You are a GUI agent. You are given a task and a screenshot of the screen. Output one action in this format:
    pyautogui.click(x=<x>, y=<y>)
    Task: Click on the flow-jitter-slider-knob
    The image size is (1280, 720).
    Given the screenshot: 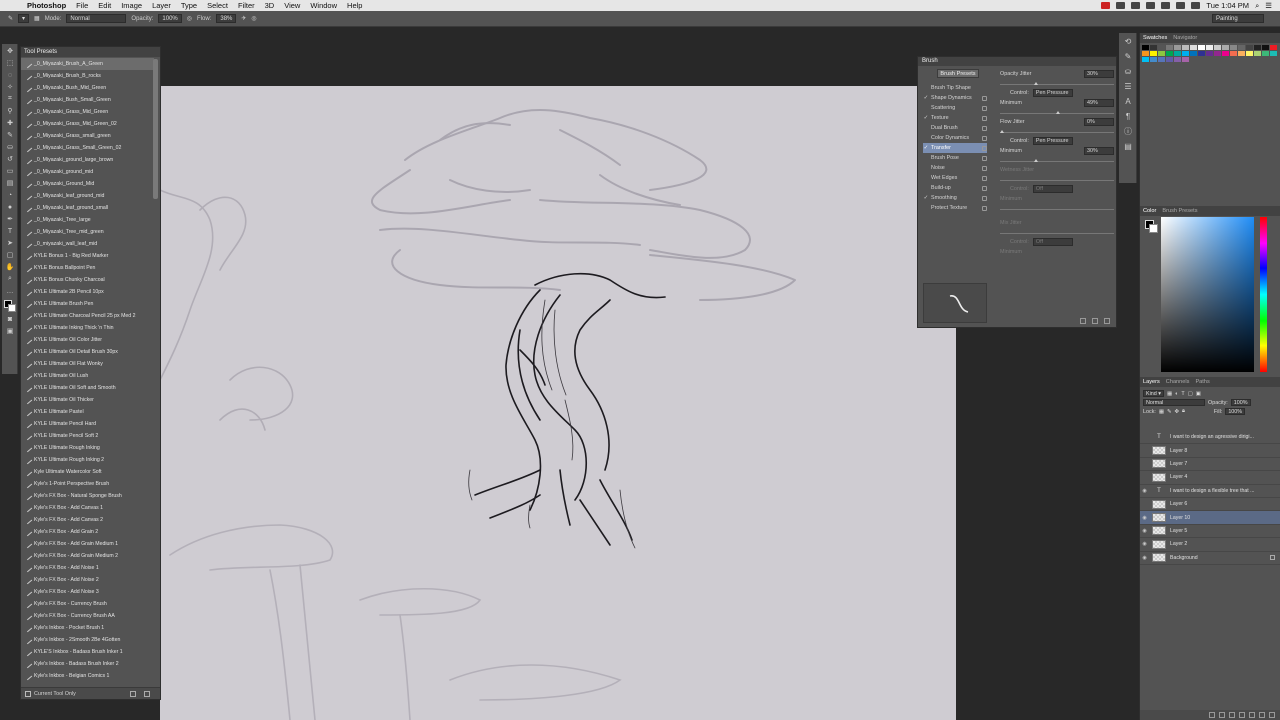 What is the action you would take?
    pyautogui.click(x=1002, y=131)
    